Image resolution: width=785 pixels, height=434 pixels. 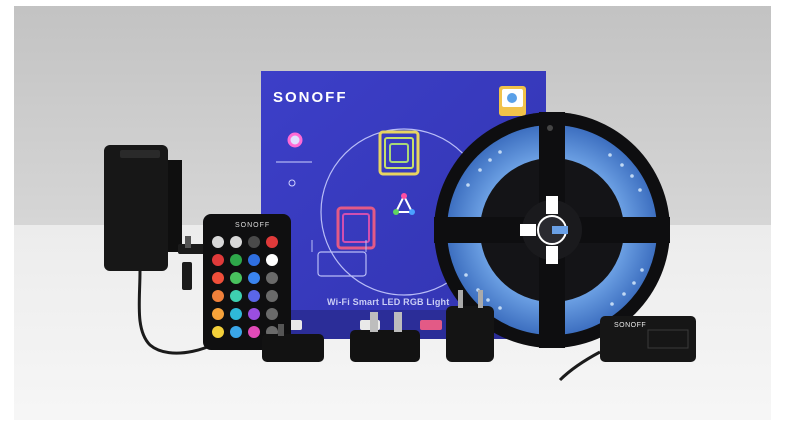 What do you see at coordinates (630, 325) in the screenshot?
I see `controller-brand-logo: SONOFF` at bounding box center [630, 325].